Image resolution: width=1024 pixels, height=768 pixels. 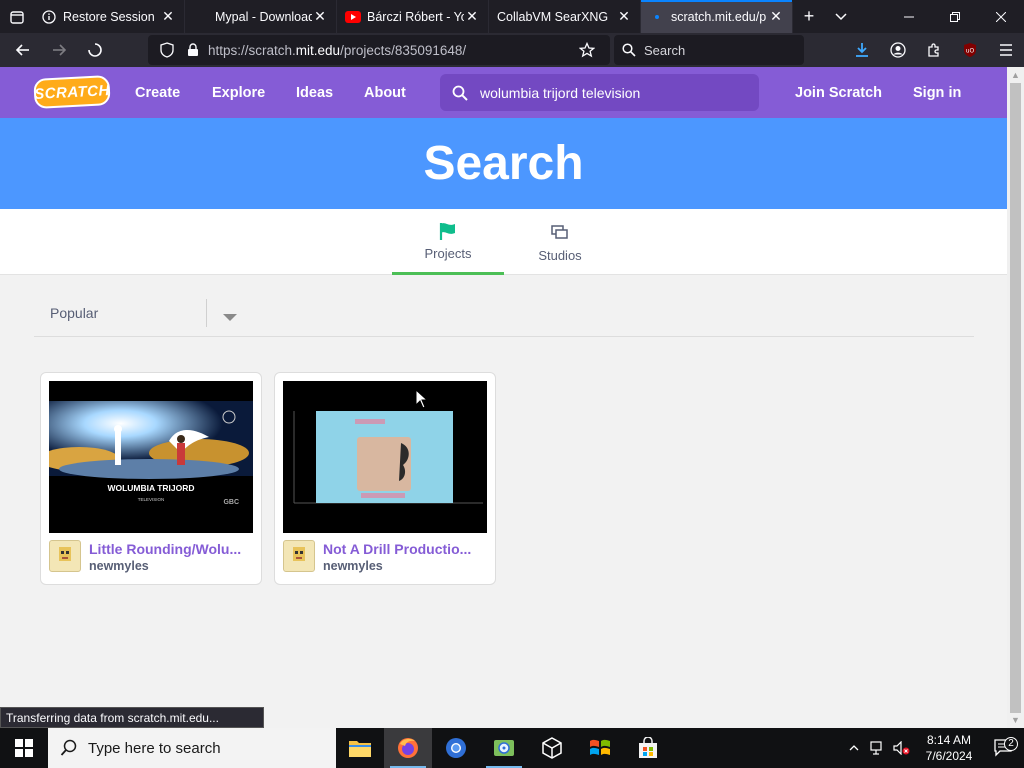 What do you see at coordinates (902, 748) in the screenshot?
I see `volume-muted-icon` at bounding box center [902, 748].